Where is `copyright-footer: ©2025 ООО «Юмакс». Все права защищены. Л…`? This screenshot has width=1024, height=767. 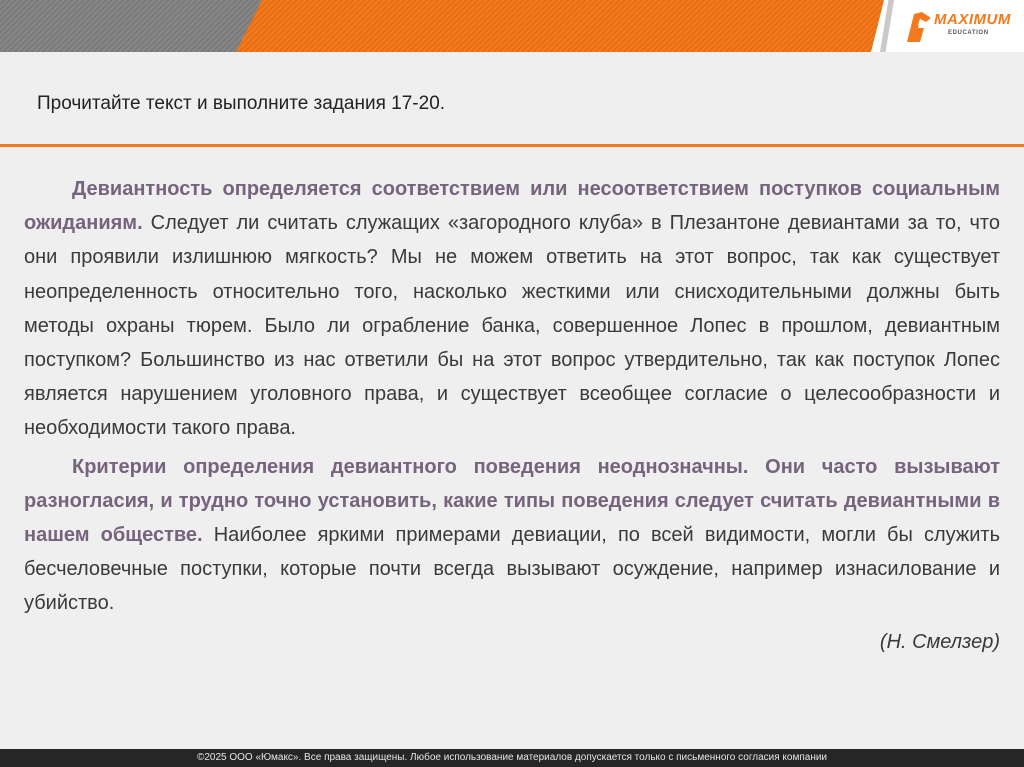 copyright-footer: ©2025 ООО «Юмакс». Все права защищены. Л… is located at coordinates (512, 758).